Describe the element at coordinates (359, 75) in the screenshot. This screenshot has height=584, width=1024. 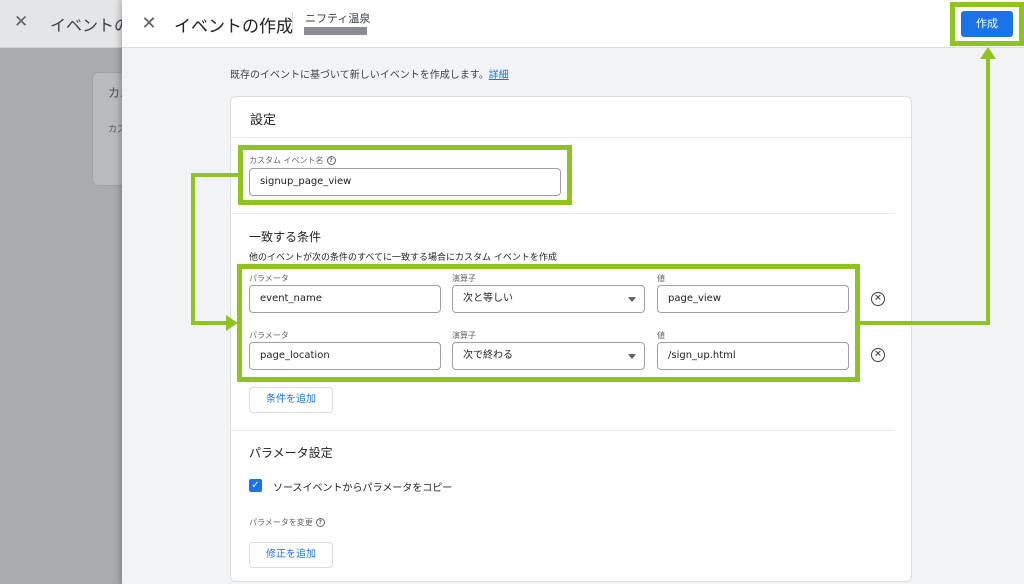
I see `intro-description: 既存のイベントに基づいて新しいイベントを作成します。` at that location.